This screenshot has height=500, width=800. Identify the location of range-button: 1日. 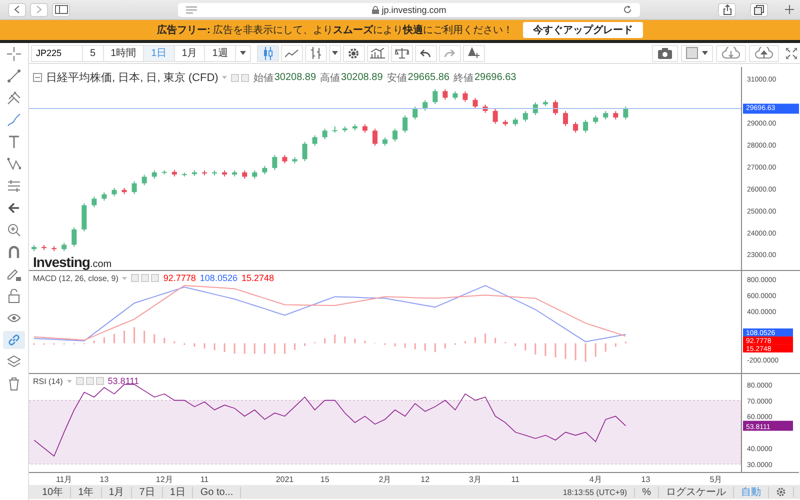
(178, 492).